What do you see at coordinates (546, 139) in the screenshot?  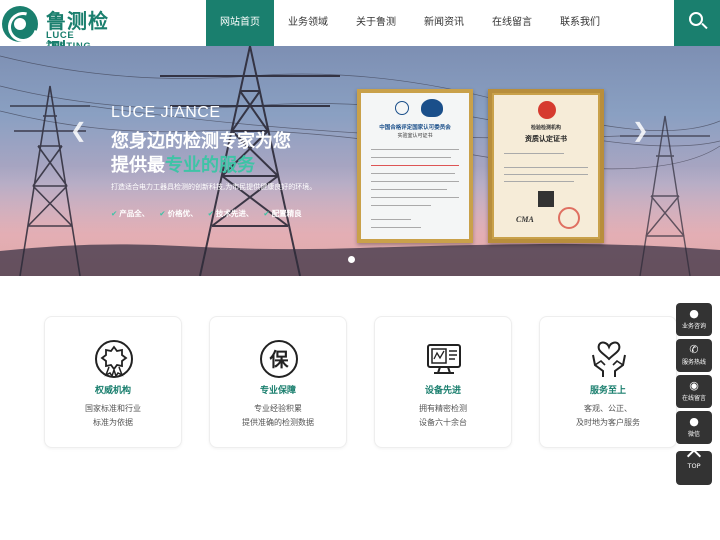 I see `cert2-title: 资质认定证书` at bounding box center [546, 139].